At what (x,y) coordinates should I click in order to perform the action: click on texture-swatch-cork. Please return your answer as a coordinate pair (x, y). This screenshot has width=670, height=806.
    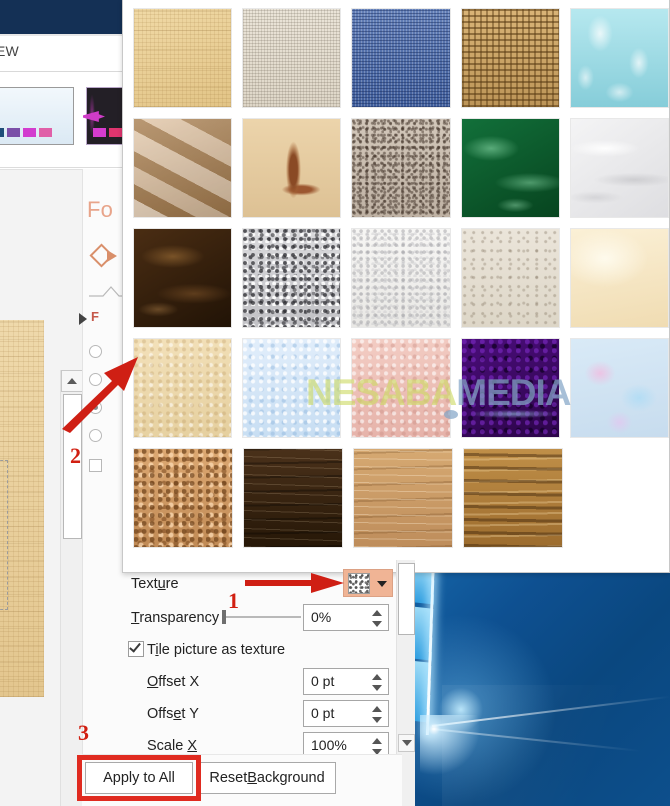
    Looking at the image, I should click on (183, 498).